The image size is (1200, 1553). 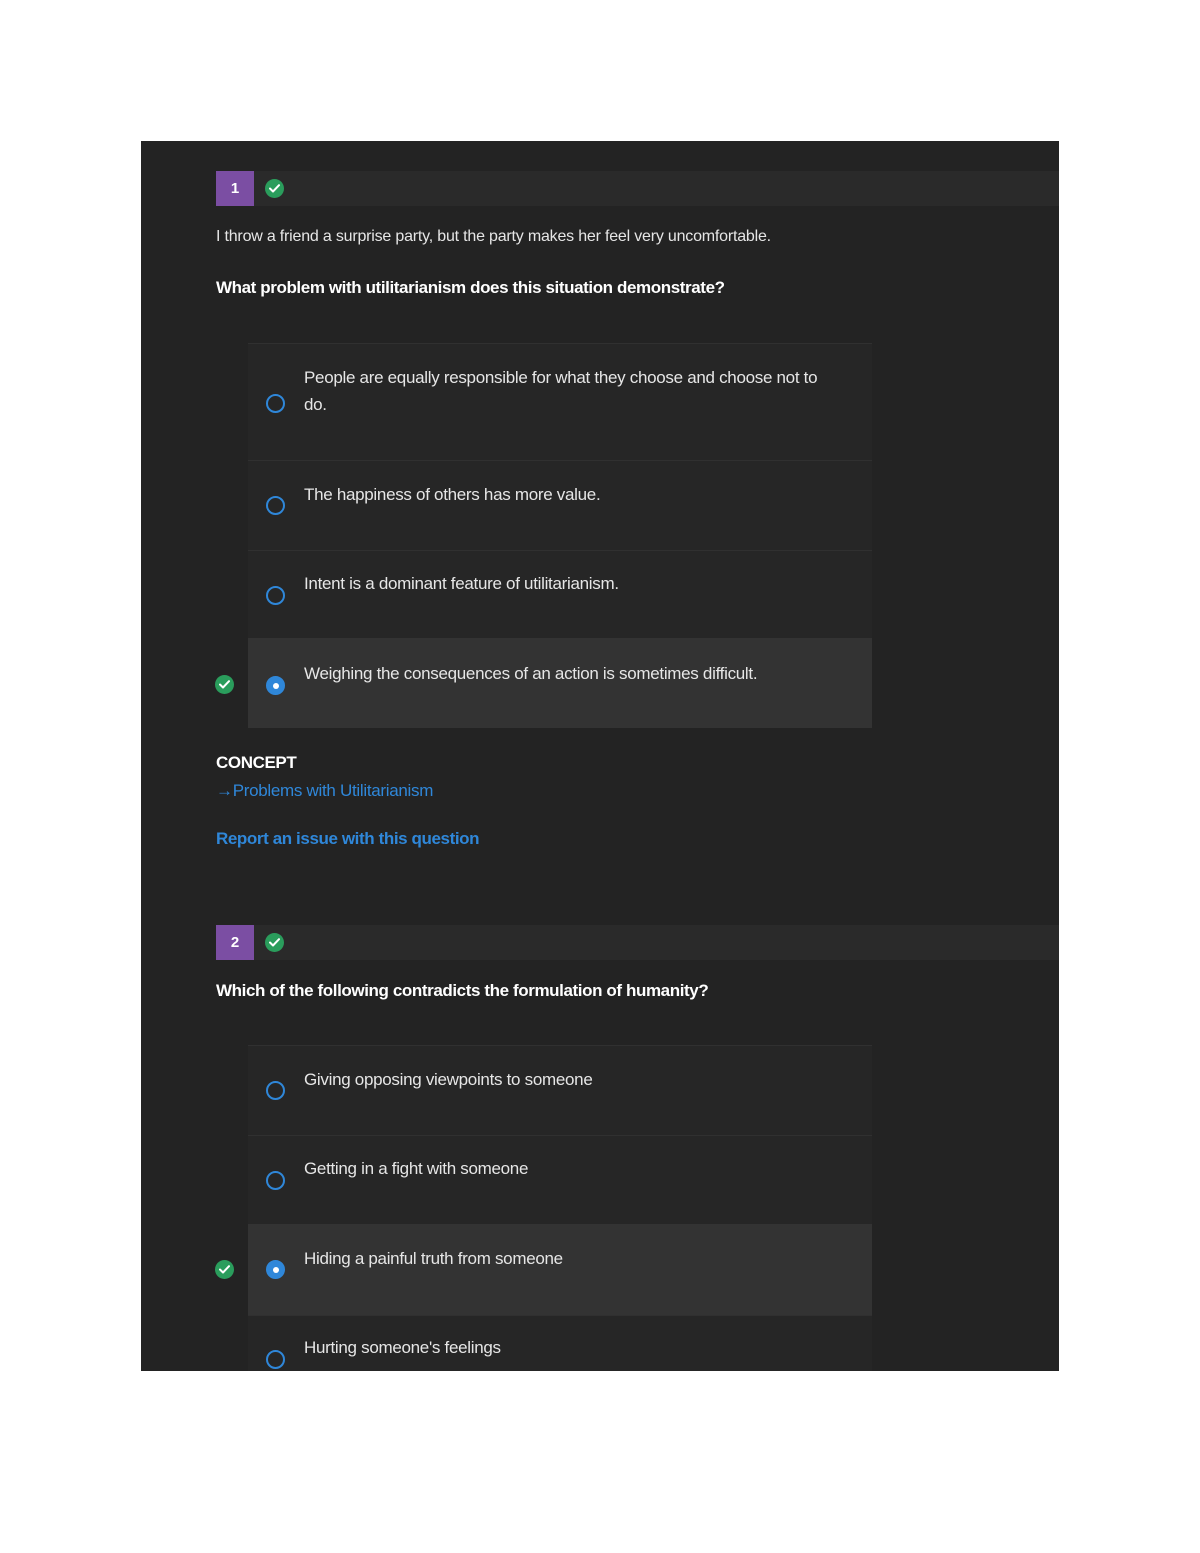 What do you see at coordinates (256, 762) in the screenshot?
I see `concept-label: CONCEPT` at bounding box center [256, 762].